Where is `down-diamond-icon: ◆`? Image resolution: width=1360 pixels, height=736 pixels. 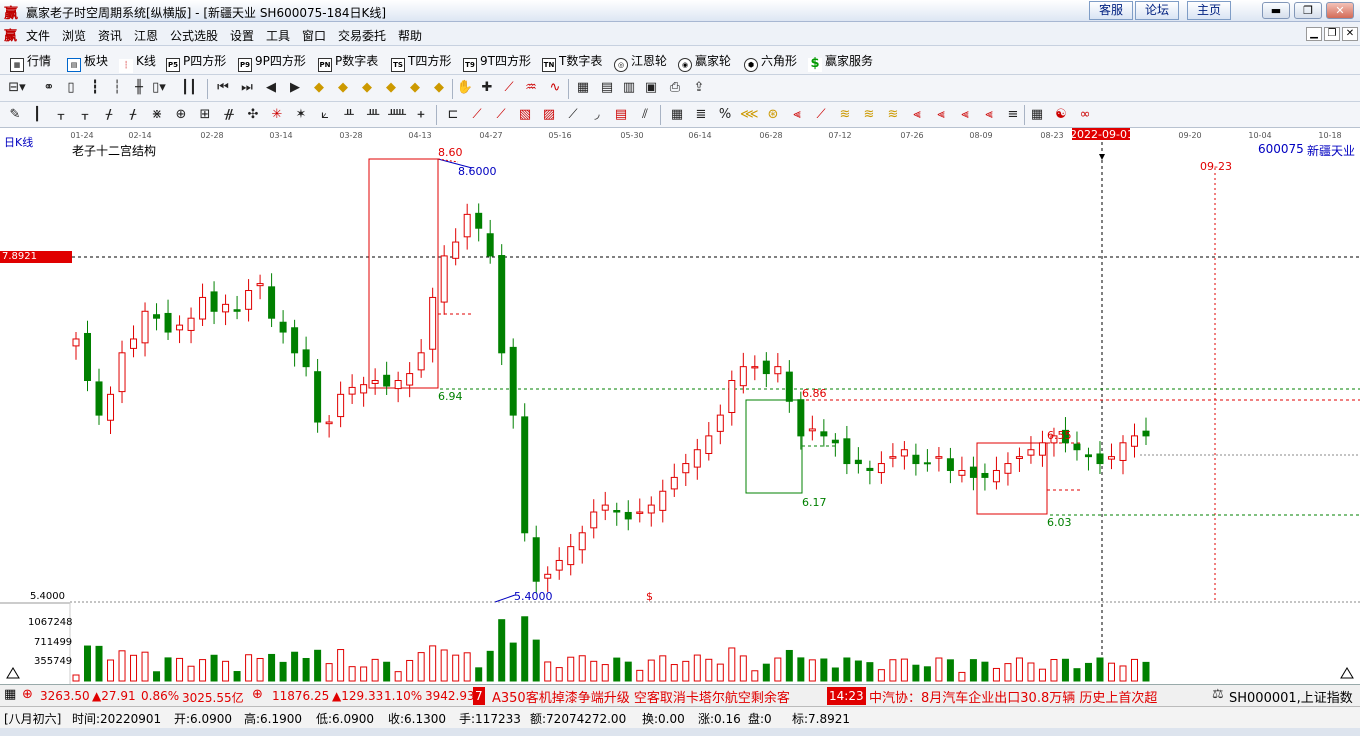 down-diamond-icon: ◆ is located at coordinates (343, 88).